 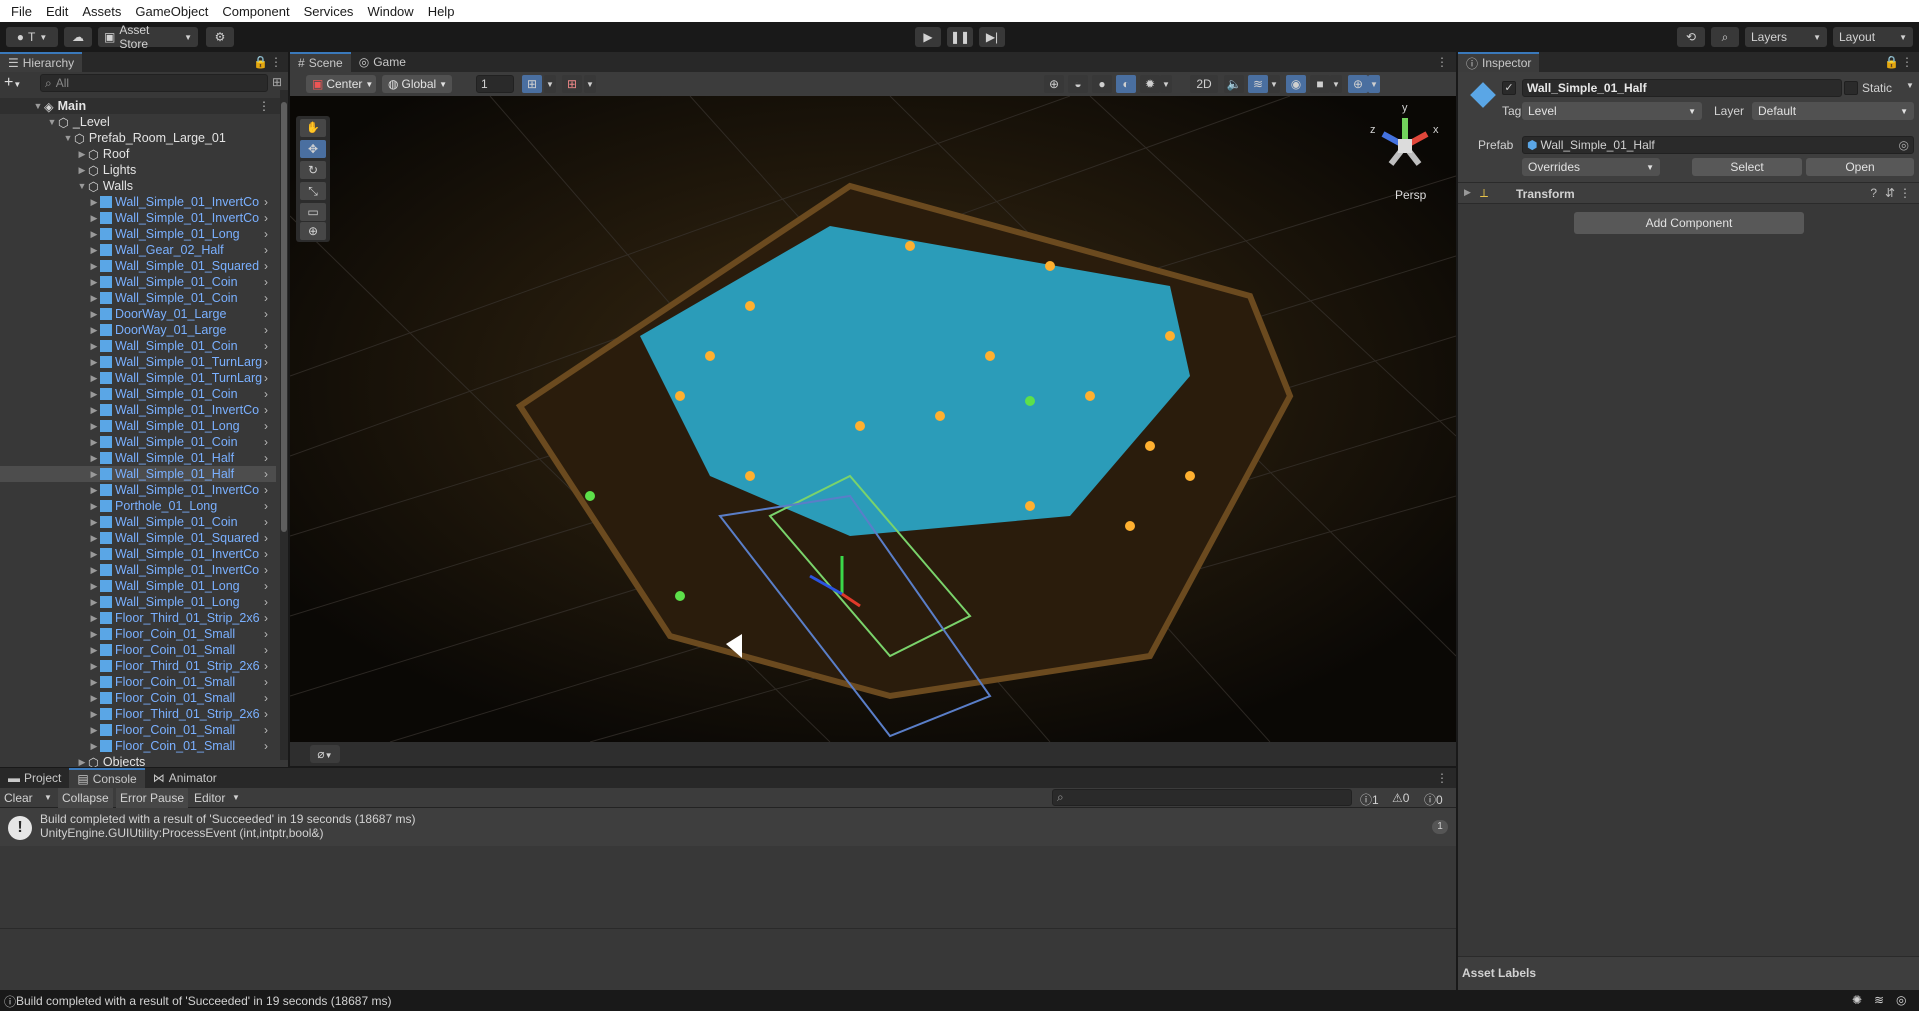 I want to click on object-name-input: Wall_Simple_01_Half, so click(x=1682, y=88).